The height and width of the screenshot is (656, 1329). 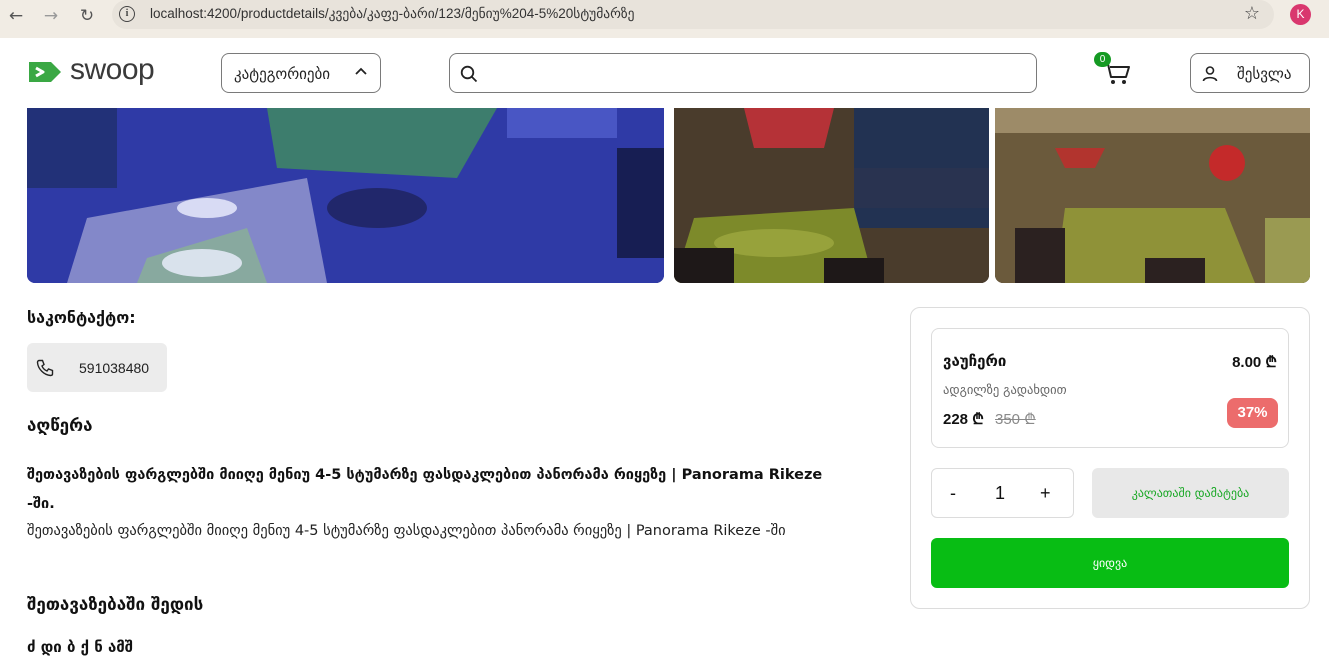 I want to click on search-box, so click(x=743, y=73).